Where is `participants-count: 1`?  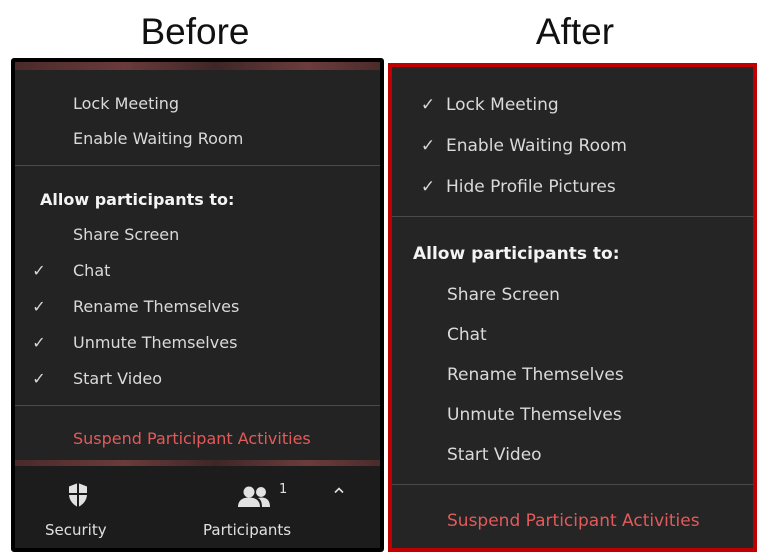
participants-count: 1 is located at coordinates (283, 489).